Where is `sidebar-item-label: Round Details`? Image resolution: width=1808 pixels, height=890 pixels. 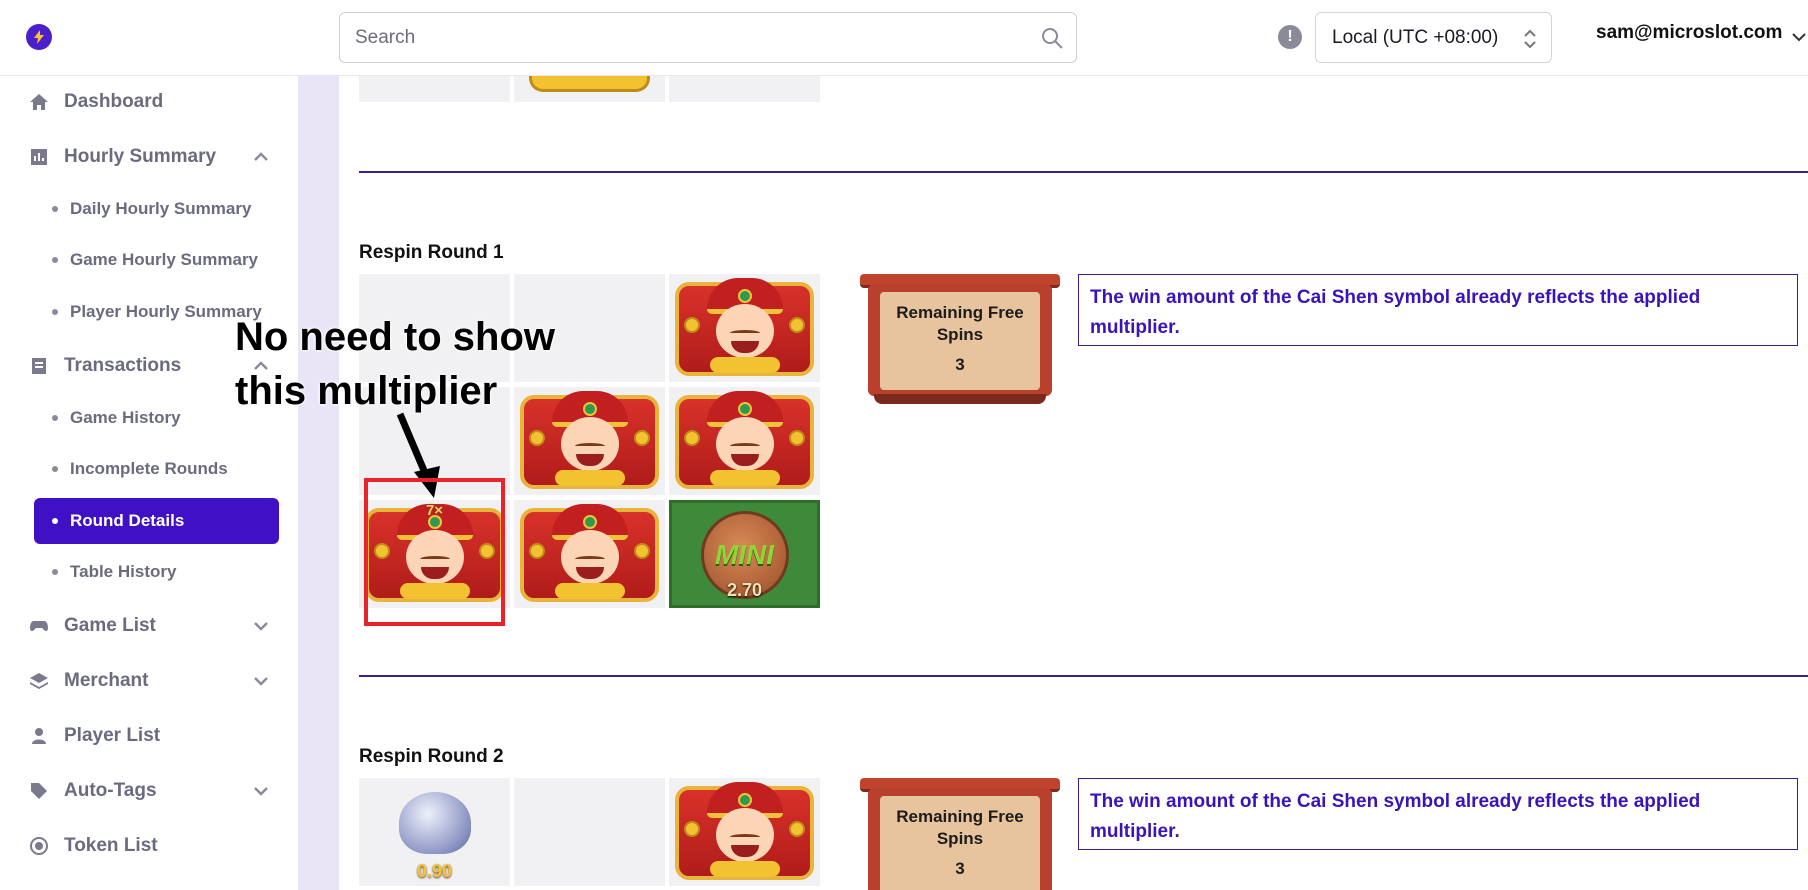
sidebar-item-label: Round Details is located at coordinates (127, 520).